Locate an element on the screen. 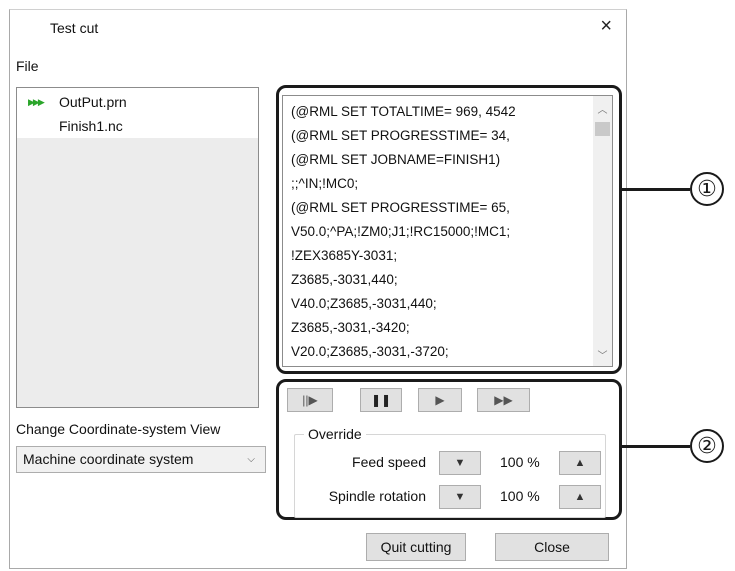 The width and height of the screenshot is (735, 571). pause-icon: ❚❚ is located at coordinates (381, 400).